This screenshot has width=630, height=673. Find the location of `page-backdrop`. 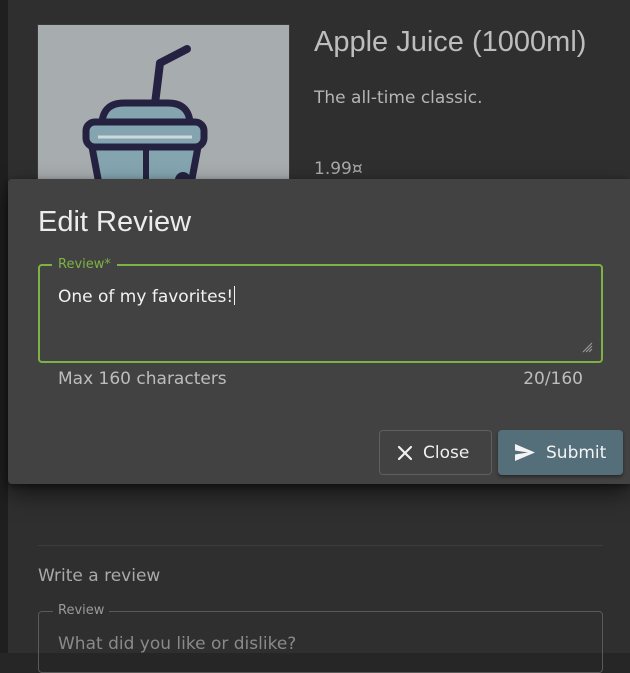

page-backdrop is located at coordinates (4, 326).